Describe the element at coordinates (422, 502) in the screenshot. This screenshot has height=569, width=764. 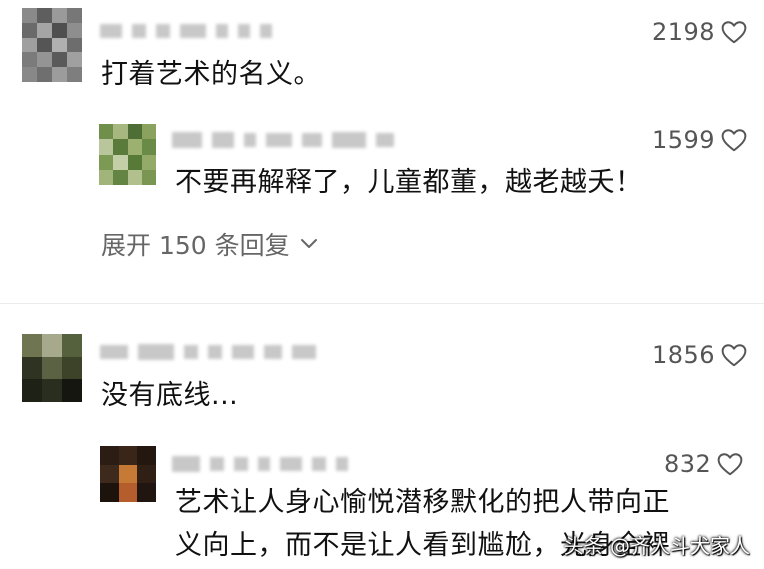
I see `reply-text-line-1: 艺术让人身心愉悦潜移默化的把人带向正` at that location.